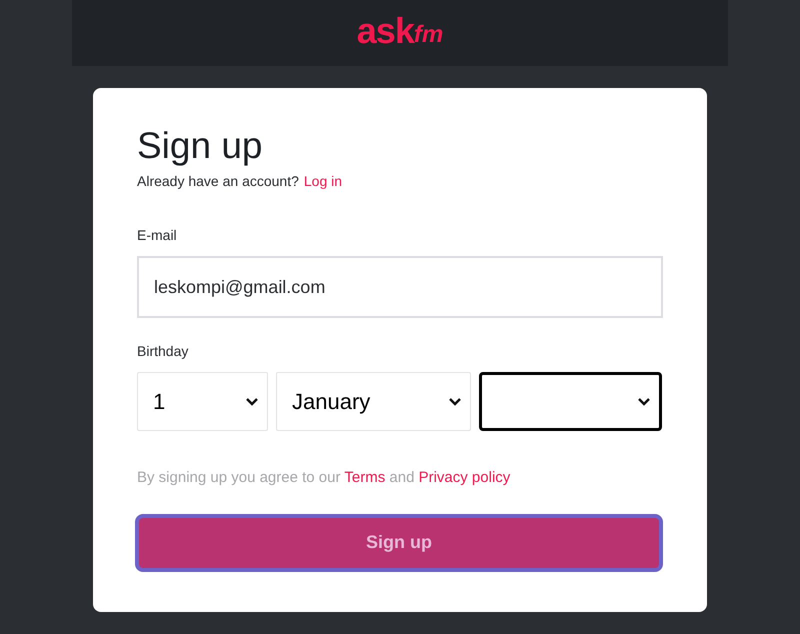 This screenshot has width=800, height=634. Describe the element at coordinates (202, 401) in the screenshot. I see `birthday-select: 1` at that location.